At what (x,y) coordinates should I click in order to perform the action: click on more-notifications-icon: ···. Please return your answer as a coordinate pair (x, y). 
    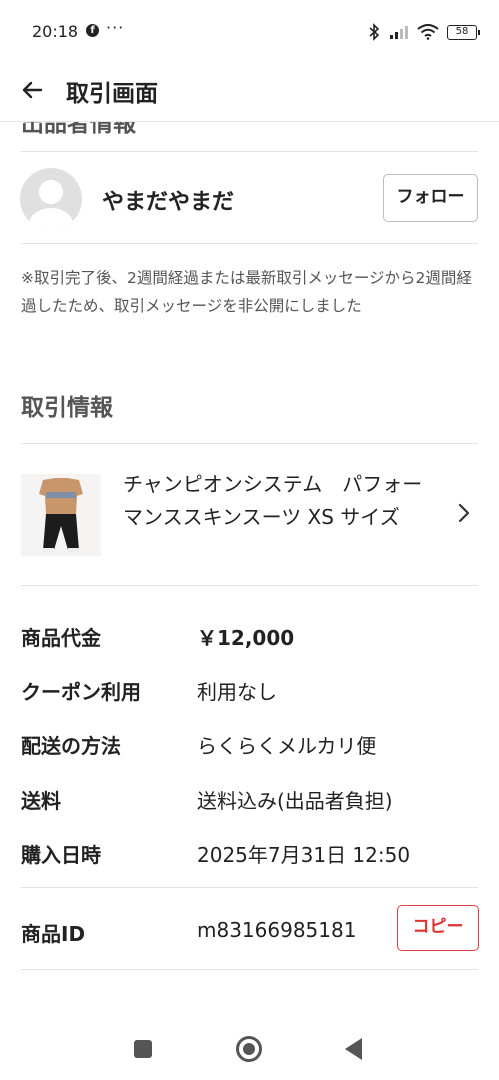
    Looking at the image, I should click on (115, 27).